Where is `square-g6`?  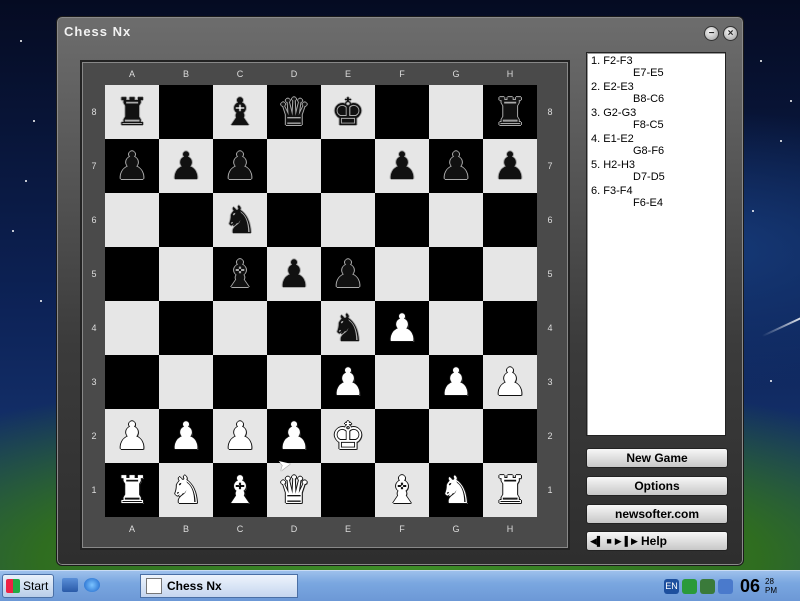
square-g6 is located at coordinates (456, 220).